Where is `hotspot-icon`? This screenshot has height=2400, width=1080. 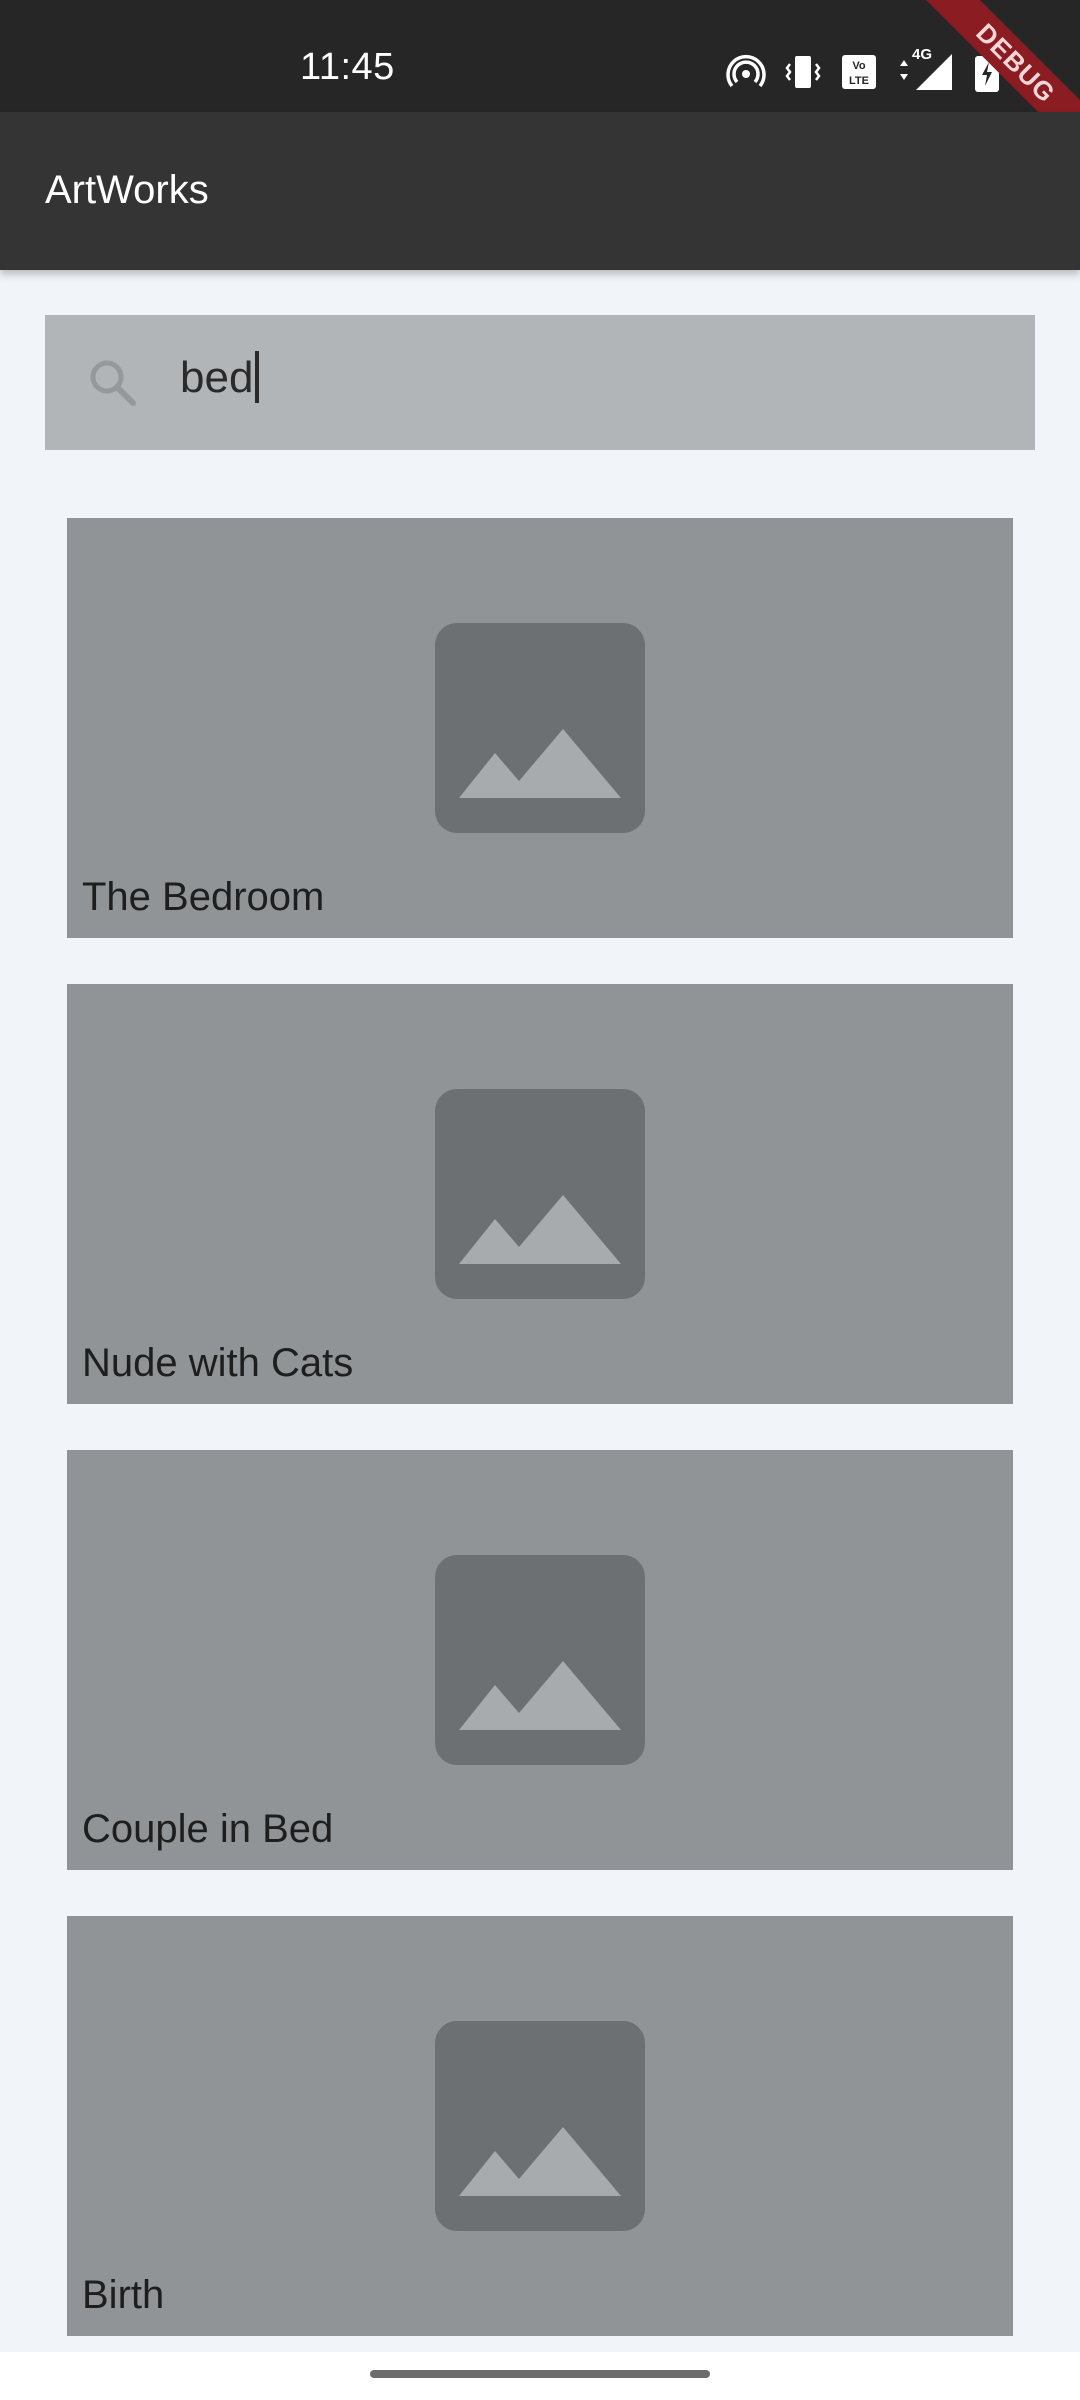
hotspot-icon is located at coordinates (746, 71).